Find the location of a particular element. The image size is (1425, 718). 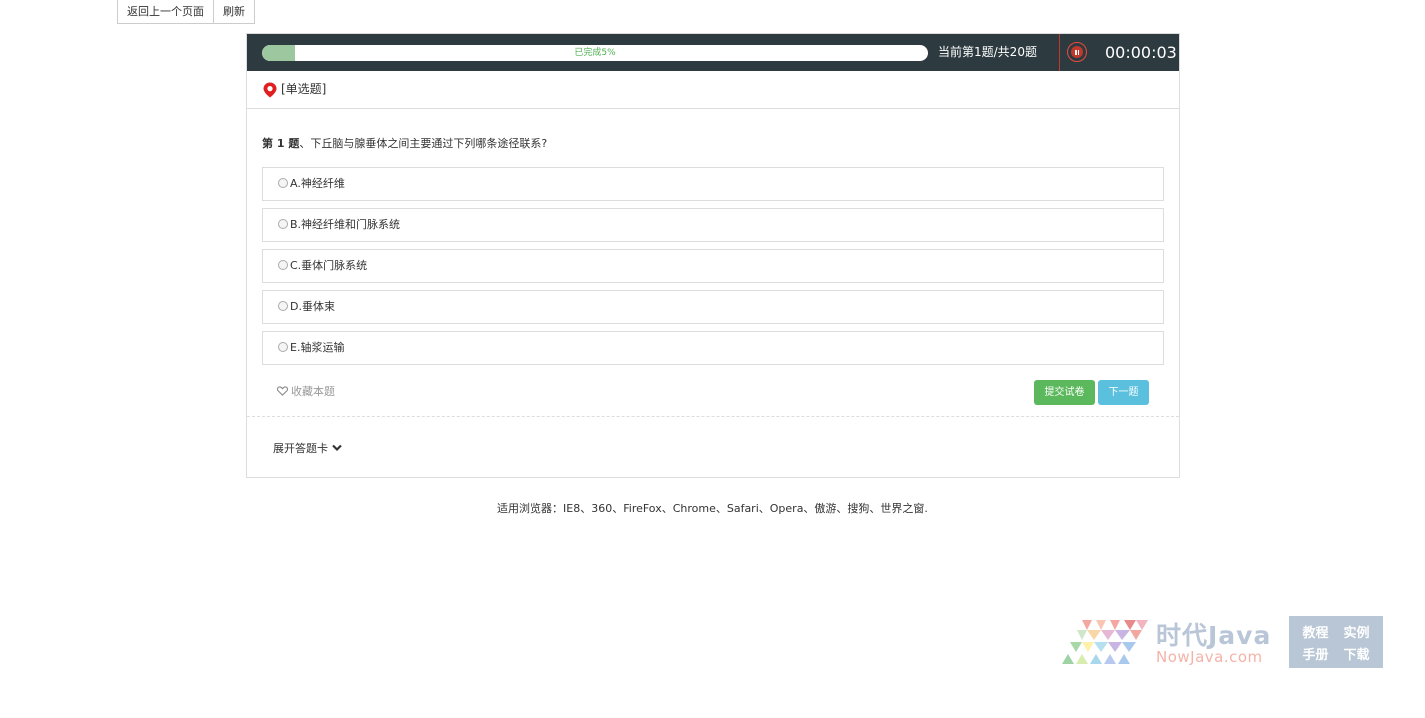

radio-b is located at coordinates (283, 224).